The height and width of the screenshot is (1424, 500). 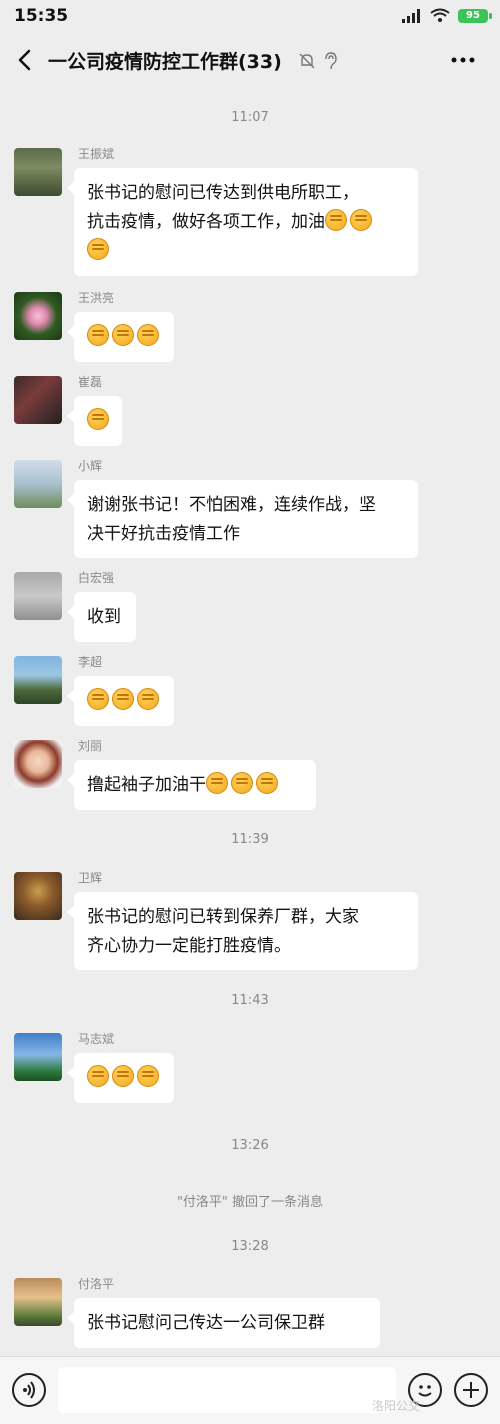 I want to click on timestamp: 13:28, so click(x=250, y=1246).